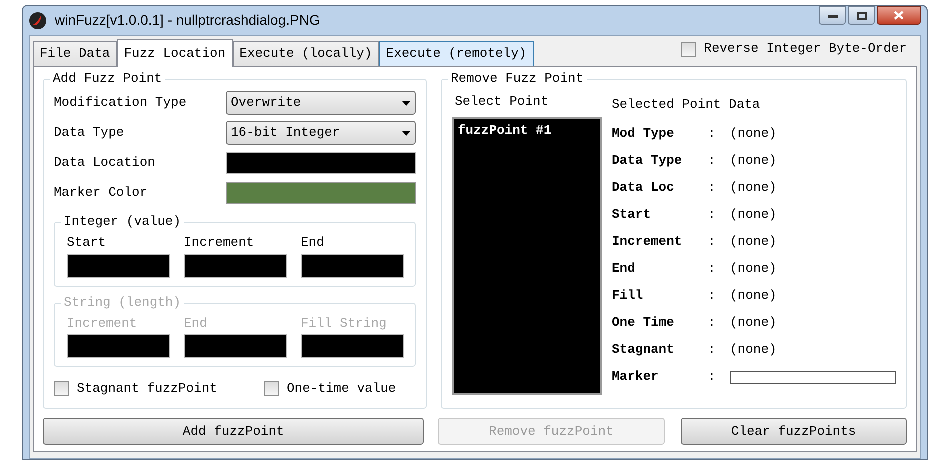  I want to click on group-title: String (length), so click(122, 302).